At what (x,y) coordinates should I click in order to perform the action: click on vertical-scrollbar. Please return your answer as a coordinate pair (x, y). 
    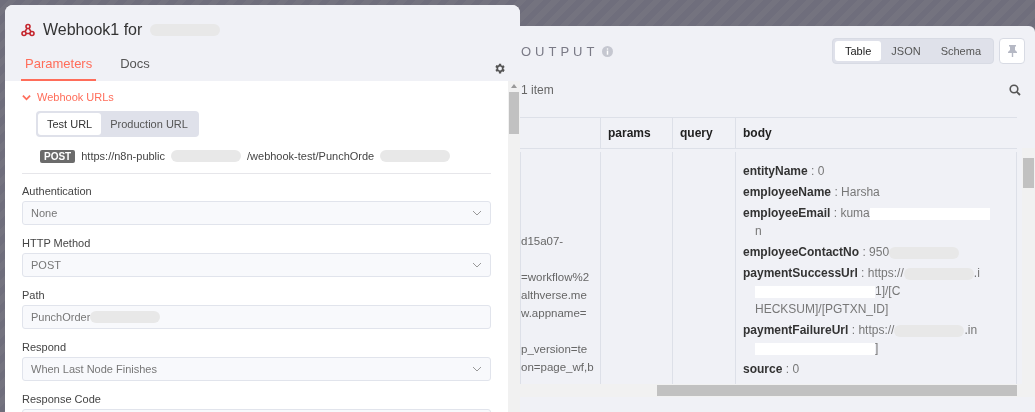
    Looking at the image, I should click on (1028, 272).